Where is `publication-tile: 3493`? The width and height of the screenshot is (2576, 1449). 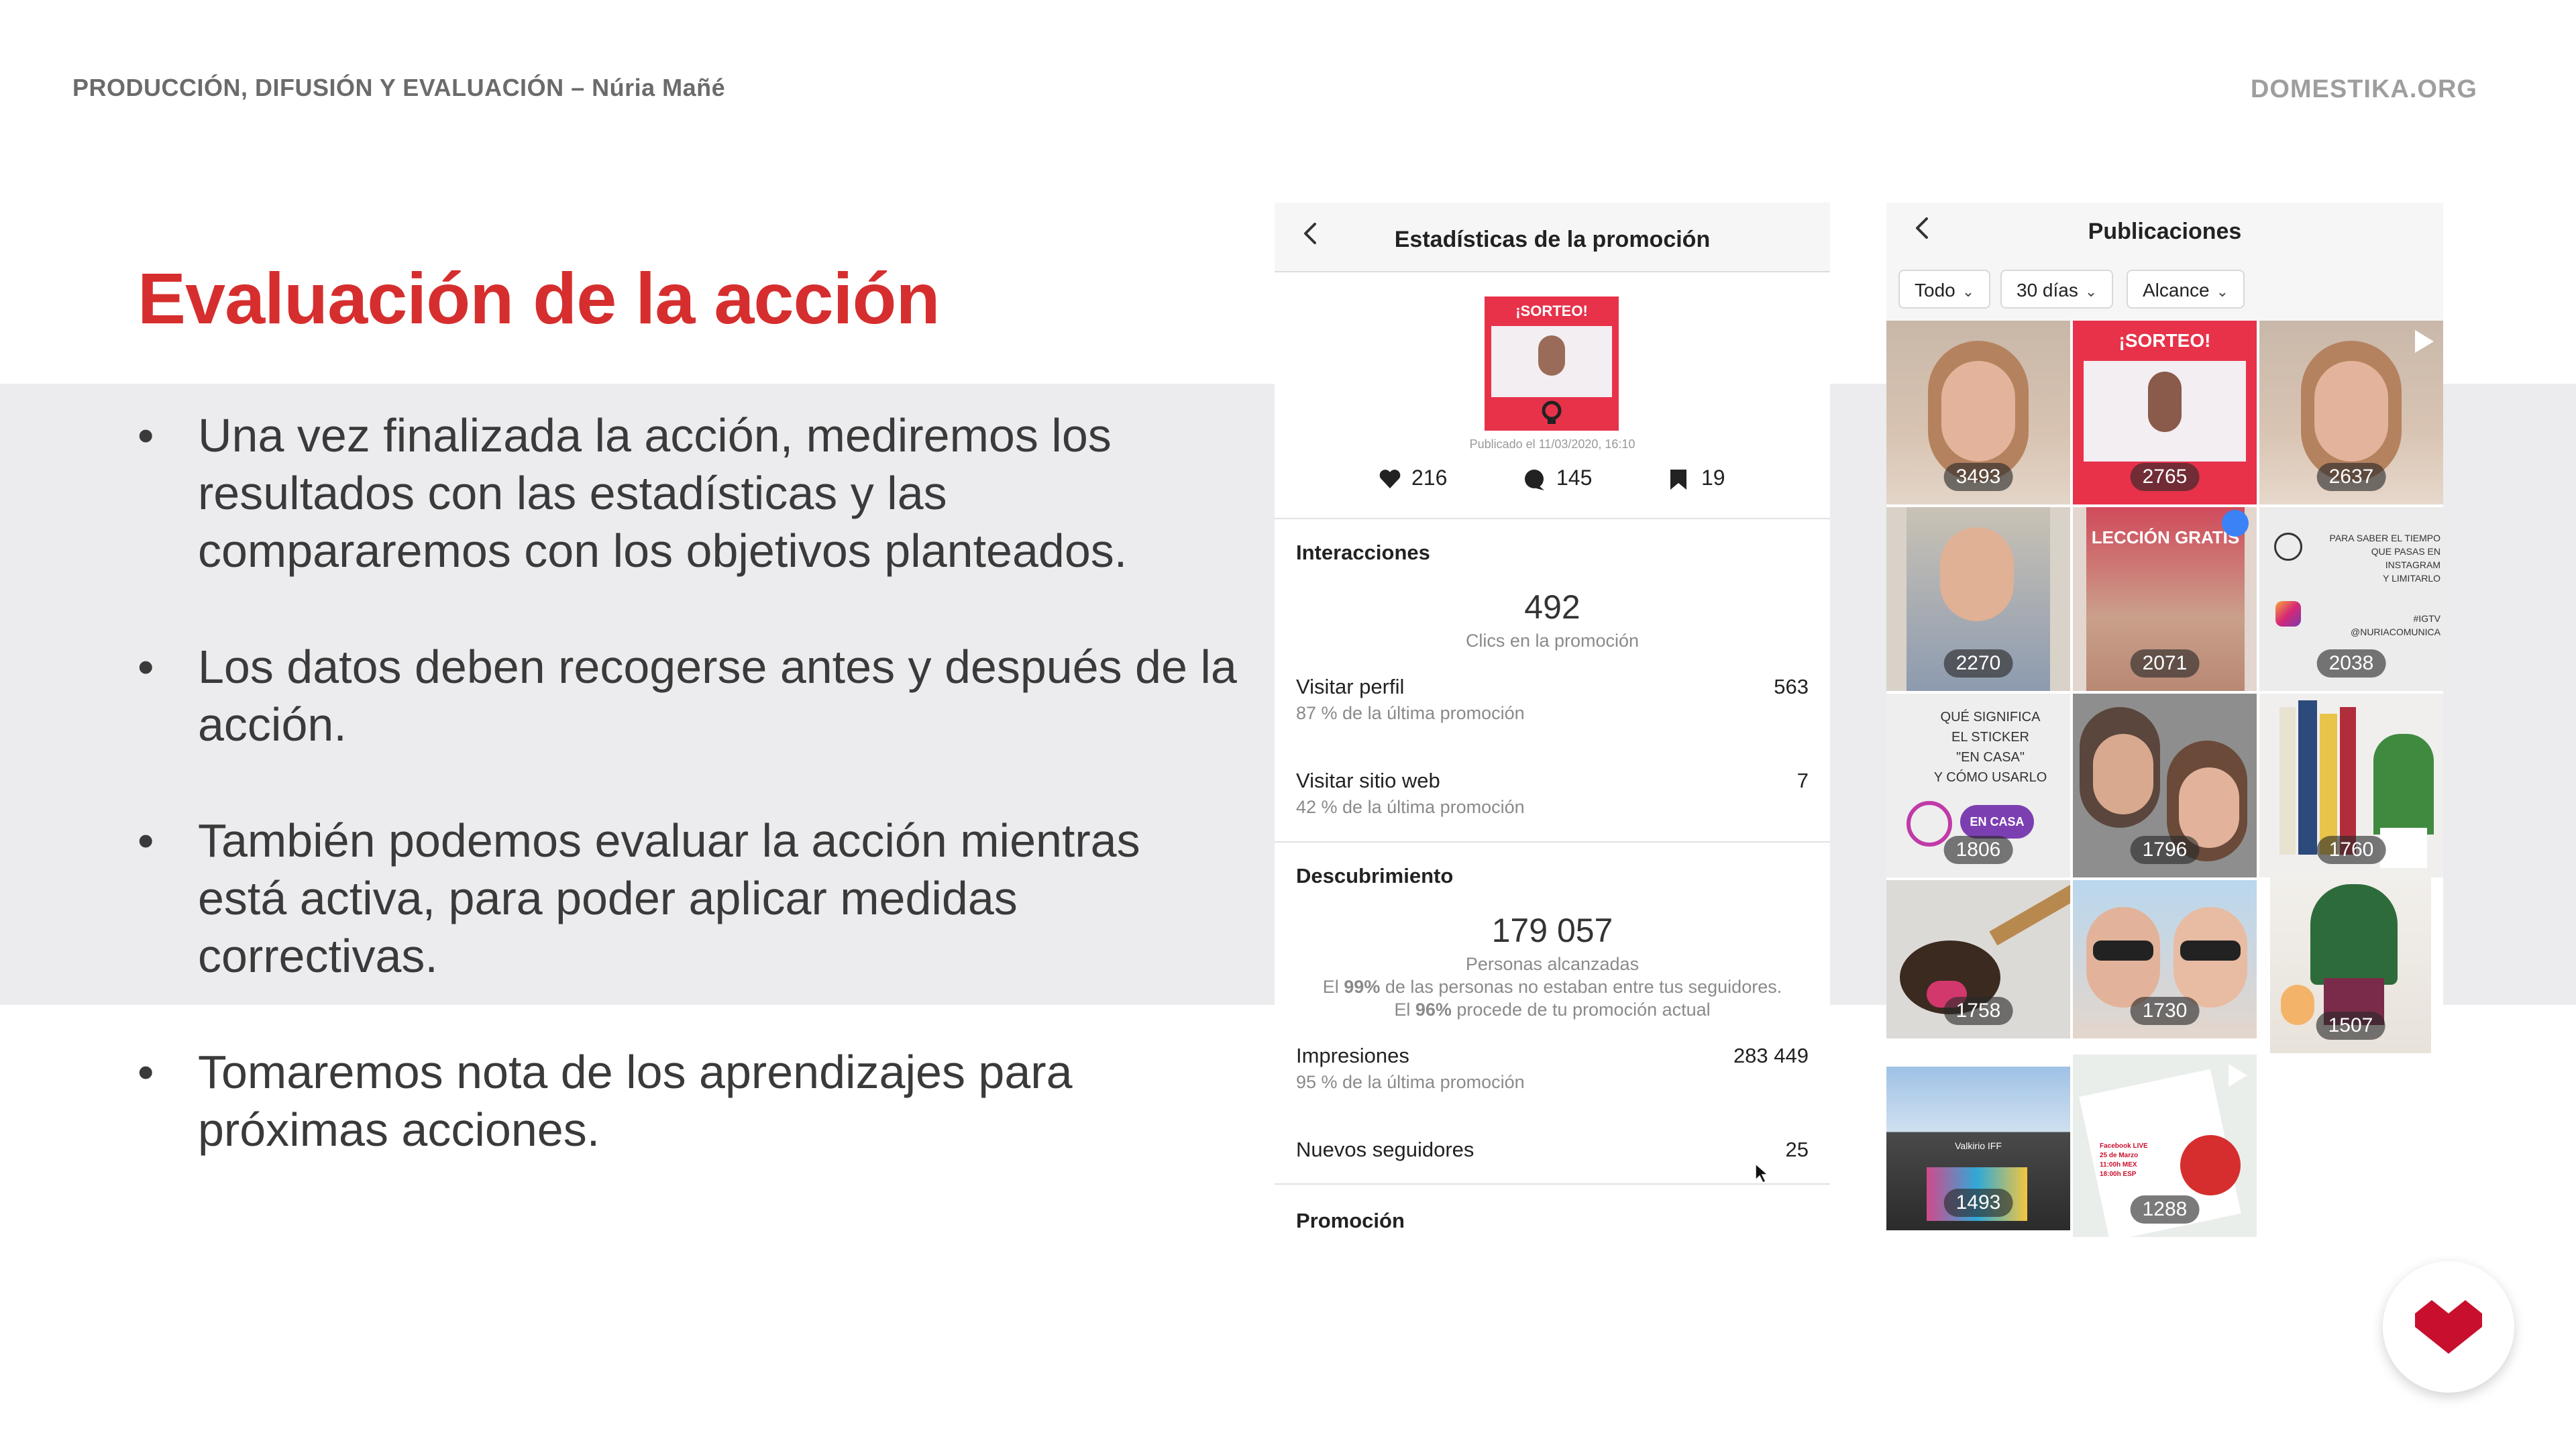 publication-tile: 3493 is located at coordinates (1978, 412).